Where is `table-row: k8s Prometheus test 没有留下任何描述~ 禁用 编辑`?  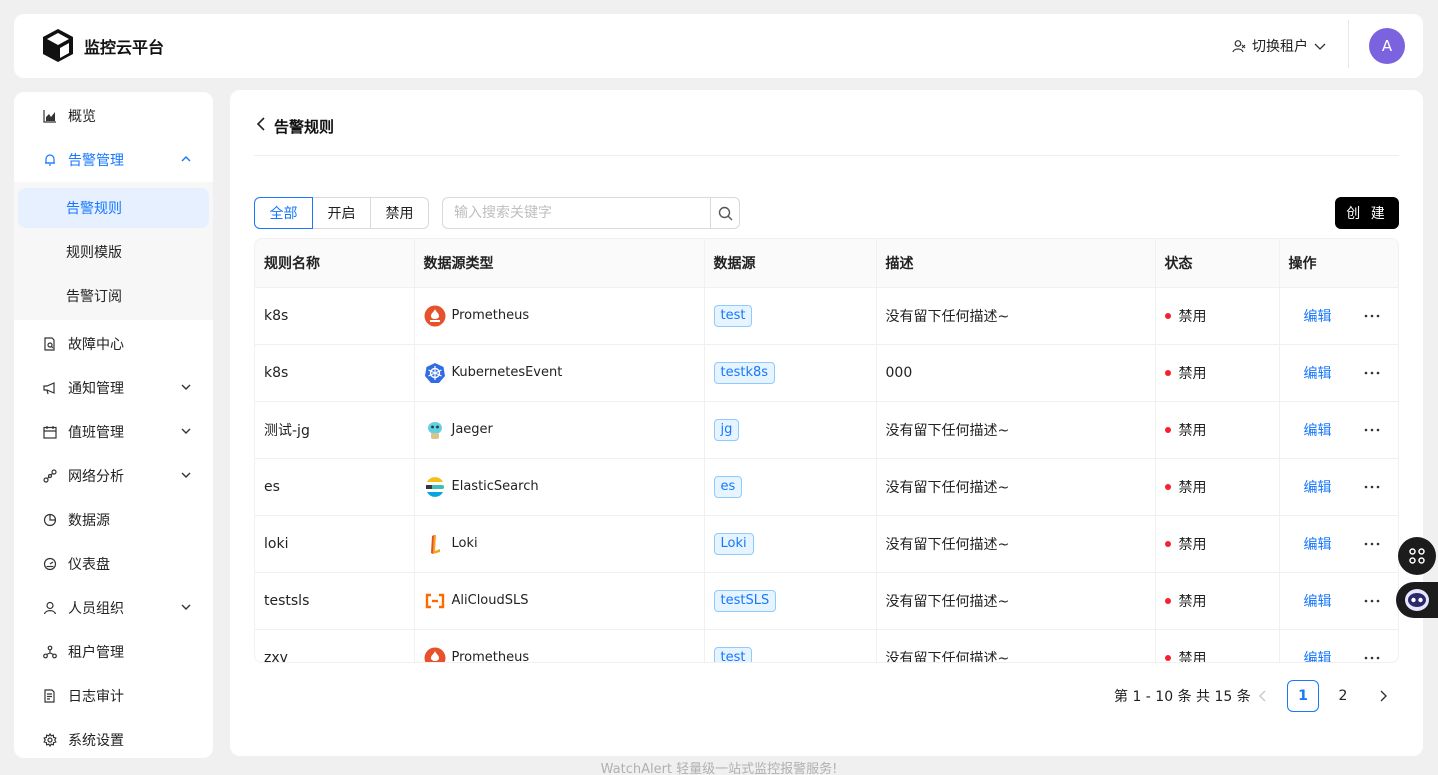
table-row: k8s Prometheus test 没有留下任何描述~ 禁用 编辑 is located at coordinates (826, 316).